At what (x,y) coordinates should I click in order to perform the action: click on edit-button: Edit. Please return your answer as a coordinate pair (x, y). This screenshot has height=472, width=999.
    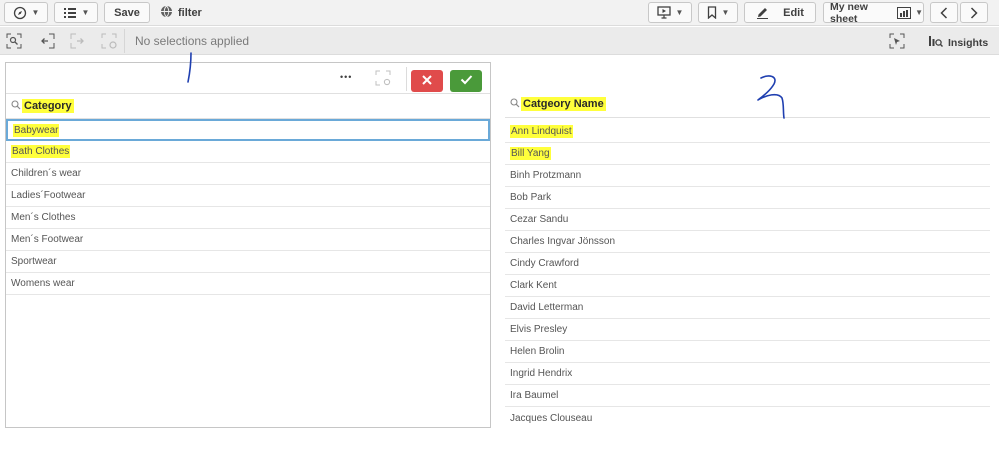
    Looking at the image, I should click on (780, 12).